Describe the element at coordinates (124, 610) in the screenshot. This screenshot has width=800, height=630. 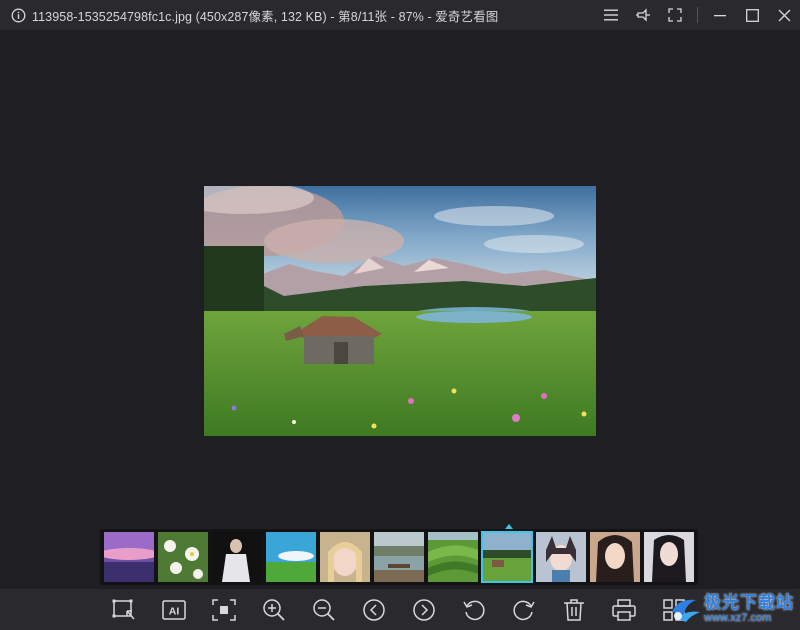
I see `crop-select-icon` at that location.